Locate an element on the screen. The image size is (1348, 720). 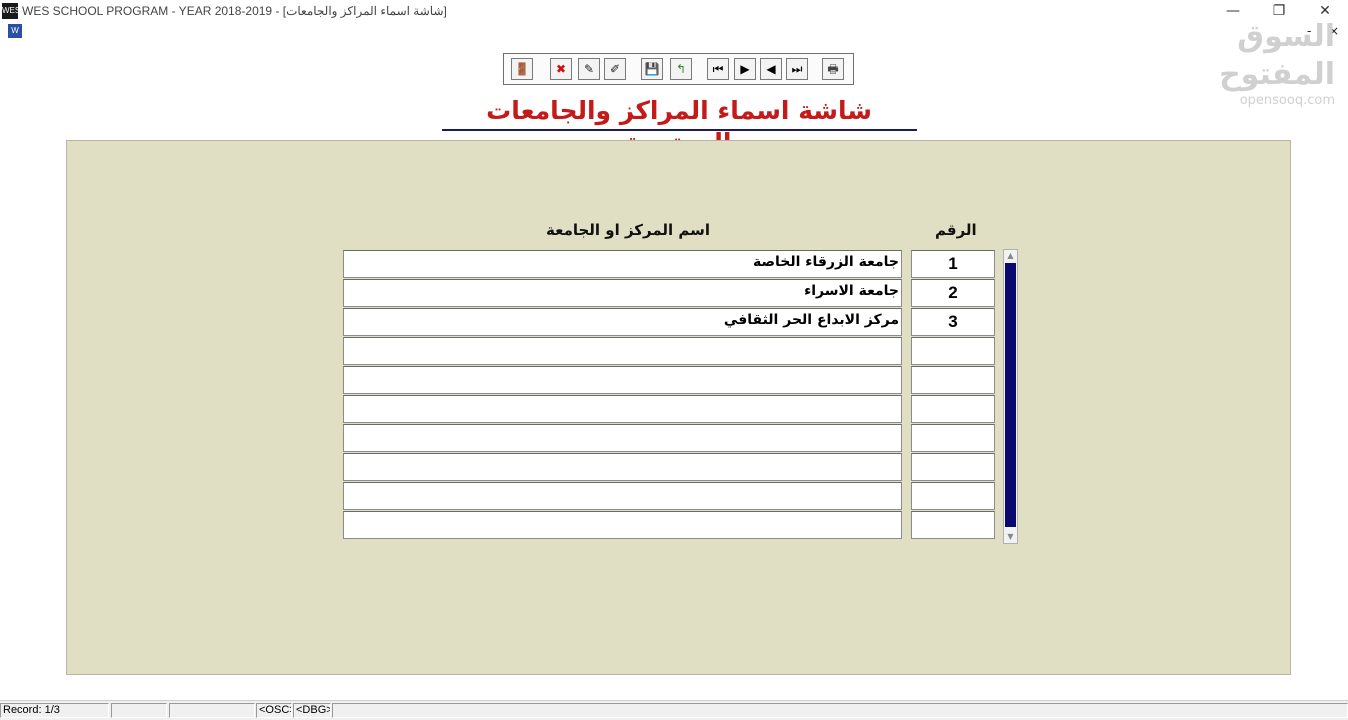
toolbar: 🚪 ✖ ✎ ✐ 💾 ↰ ⏮ ▶ ◀ ⏭ 🖶 is located at coordinates (678, 69).